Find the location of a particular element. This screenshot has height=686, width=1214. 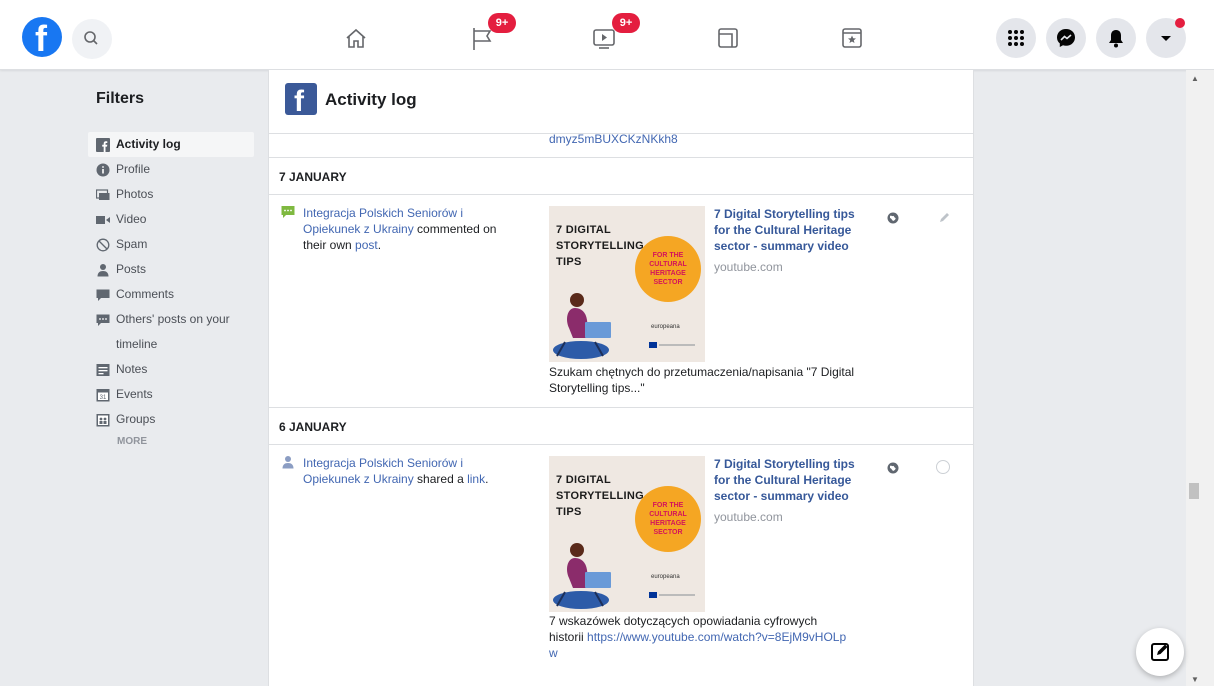

grid-menu-icon is located at coordinates (1016, 38).